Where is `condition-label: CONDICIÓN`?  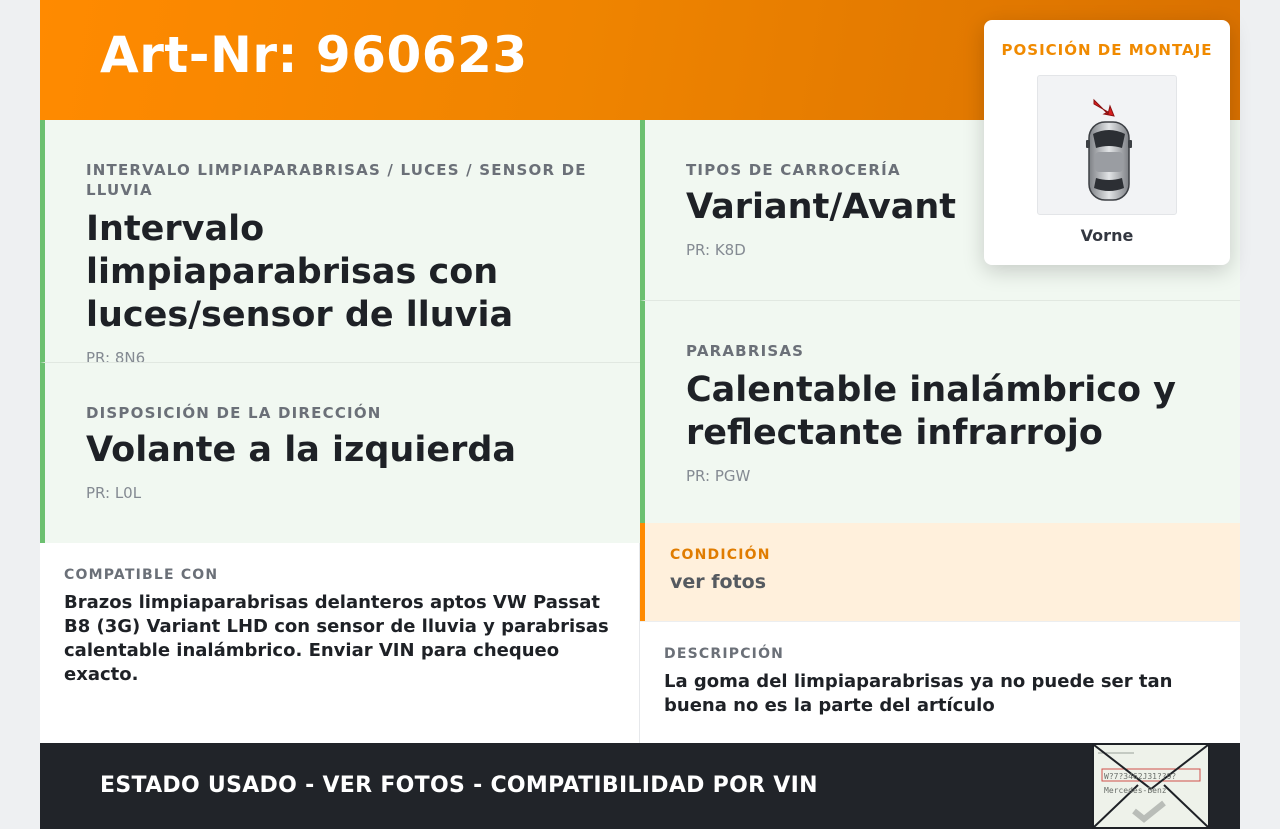
condition-label: CONDICIÓN is located at coordinates (720, 555).